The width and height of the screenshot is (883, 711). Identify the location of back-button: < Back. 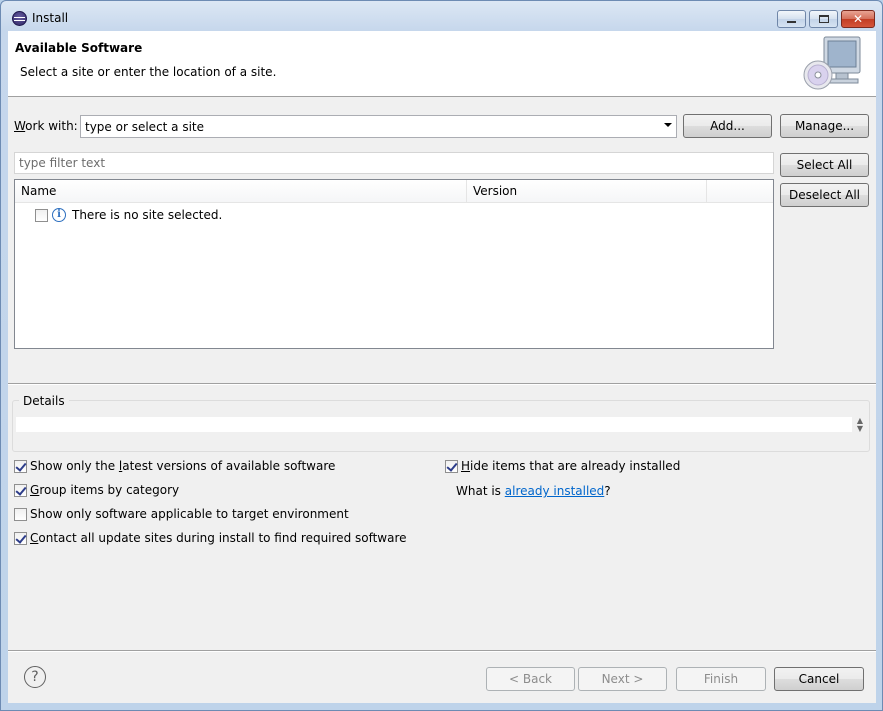
(530, 679).